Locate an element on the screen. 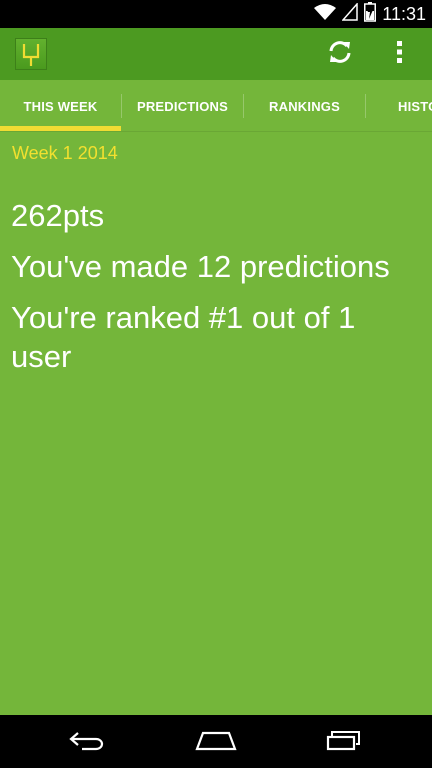 Image resolution: width=432 pixels, height=768 pixels. refresh-icon is located at coordinates (340, 54).